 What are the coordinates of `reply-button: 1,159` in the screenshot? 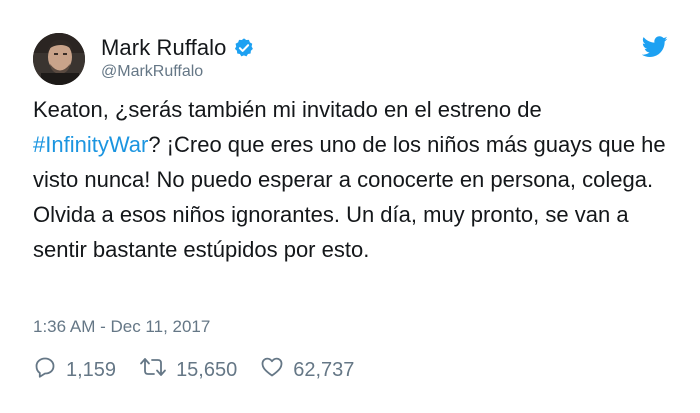 It's located at (74, 370).